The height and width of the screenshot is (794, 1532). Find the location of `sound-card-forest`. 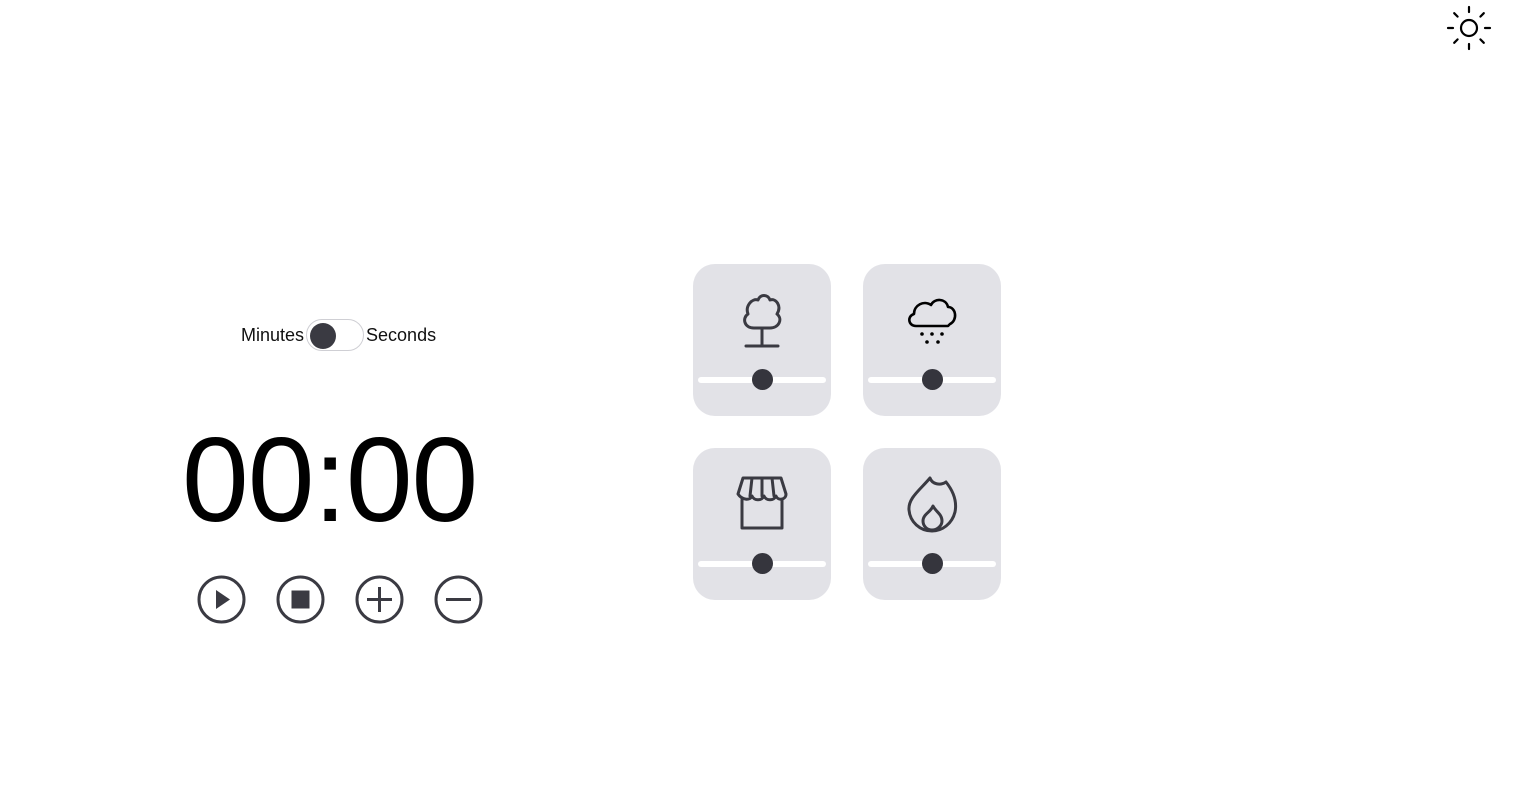

sound-card-forest is located at coordinates (762, 340).